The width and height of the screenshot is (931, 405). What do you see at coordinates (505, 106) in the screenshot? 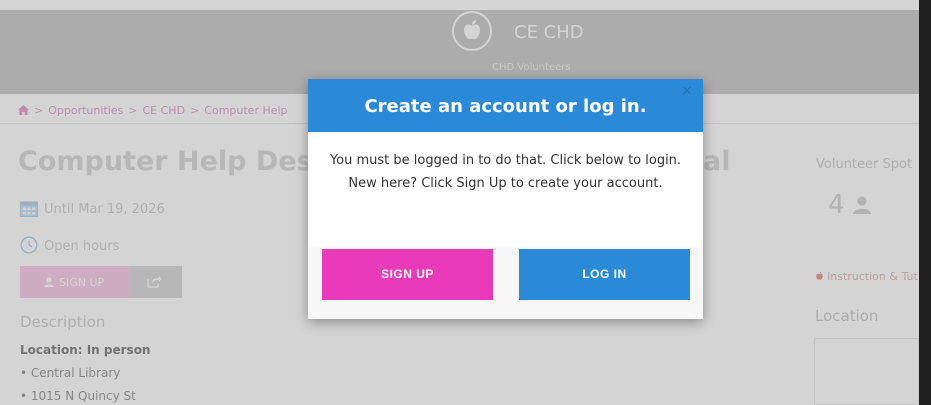
I see `modal-title: Create an account or log in.` at bounding box center [505, 106].